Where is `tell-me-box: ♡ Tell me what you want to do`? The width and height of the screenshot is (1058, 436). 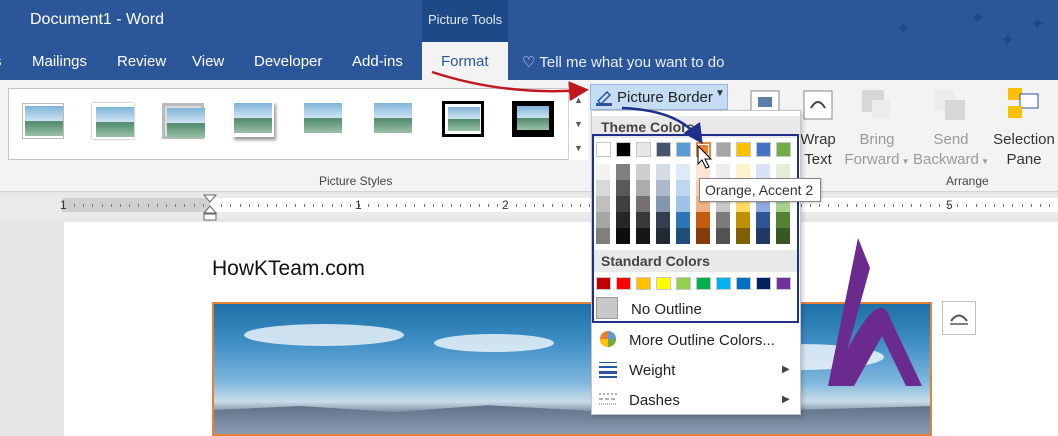
tell-me-box: ♡ Tell me what you want to do is located at coordinates (623, 62).